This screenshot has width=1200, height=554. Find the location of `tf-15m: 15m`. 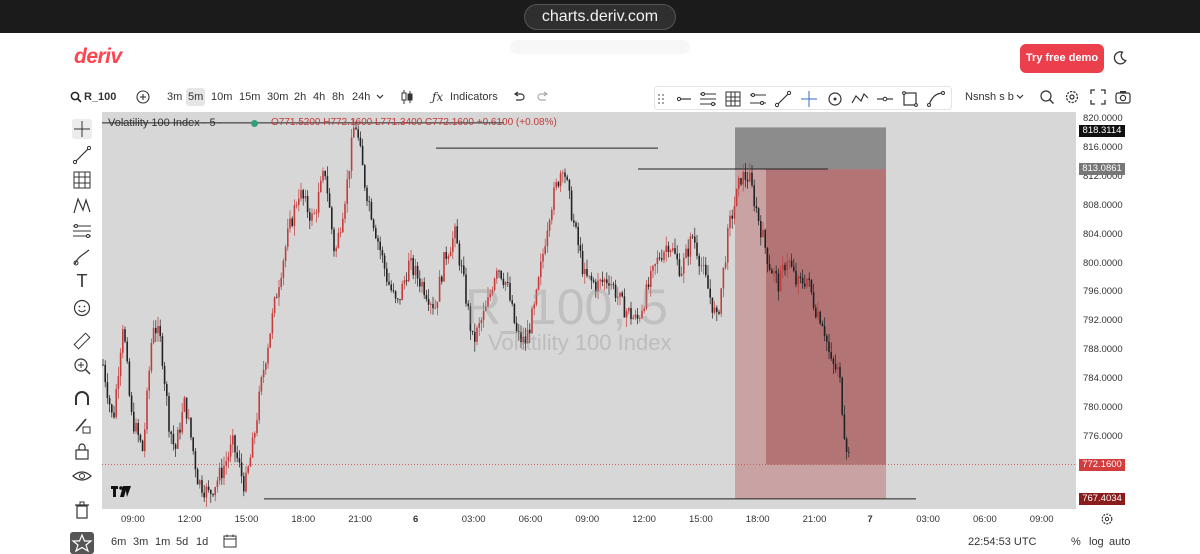

tf-15m: 15m is located at coordinates (249, 97).